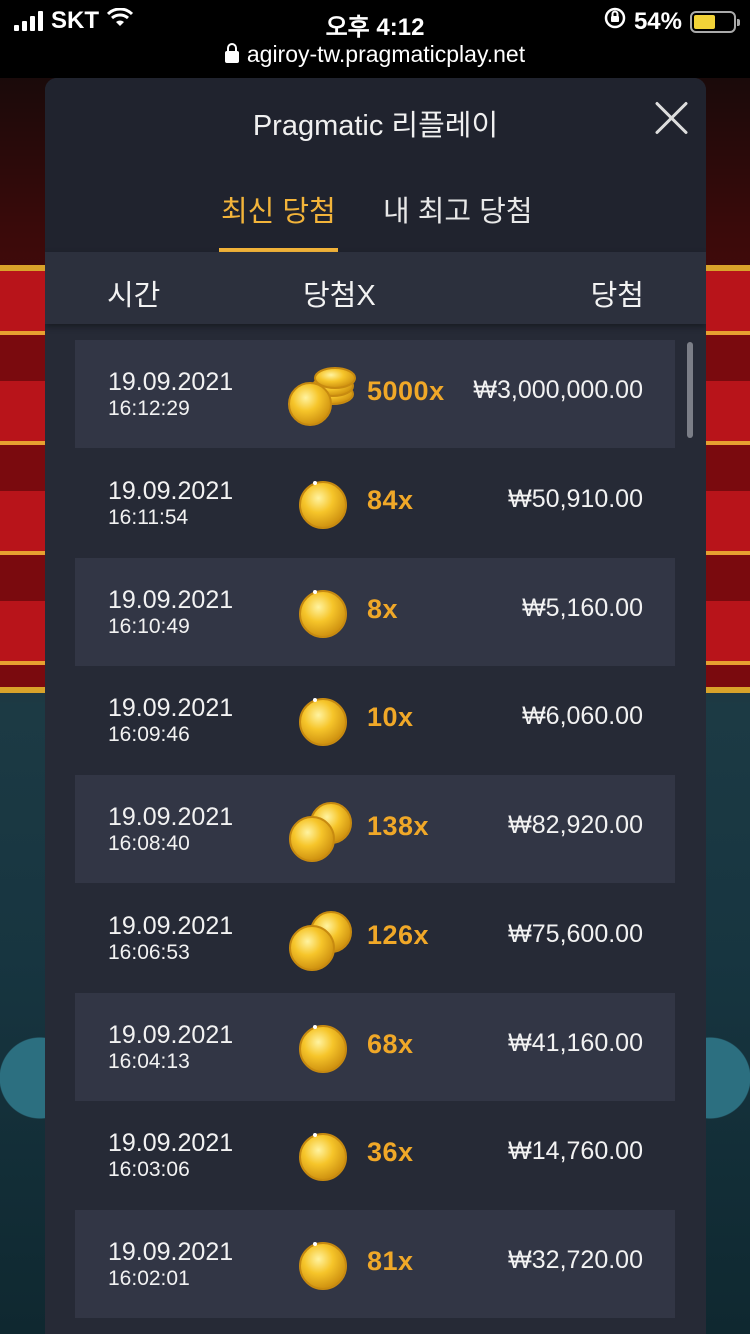 The image size is (750, 1334). I want to click on win-amount: ₩32,720.00, so click(575, 1260).